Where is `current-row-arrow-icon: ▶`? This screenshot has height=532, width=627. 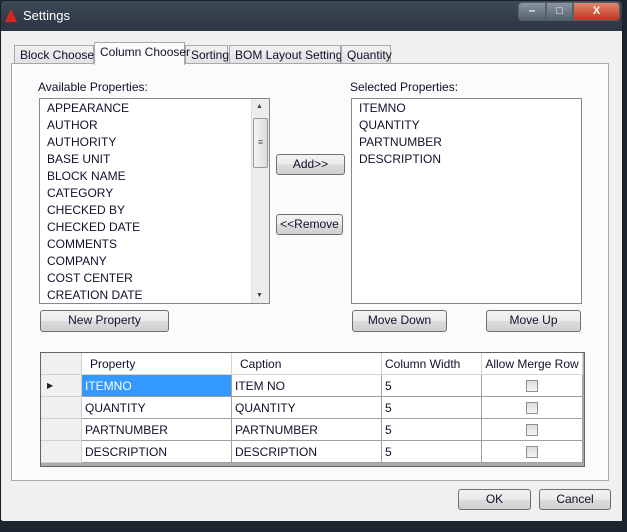 current-row-arrow-icon: ▶ is located at coordinates (50, 385).